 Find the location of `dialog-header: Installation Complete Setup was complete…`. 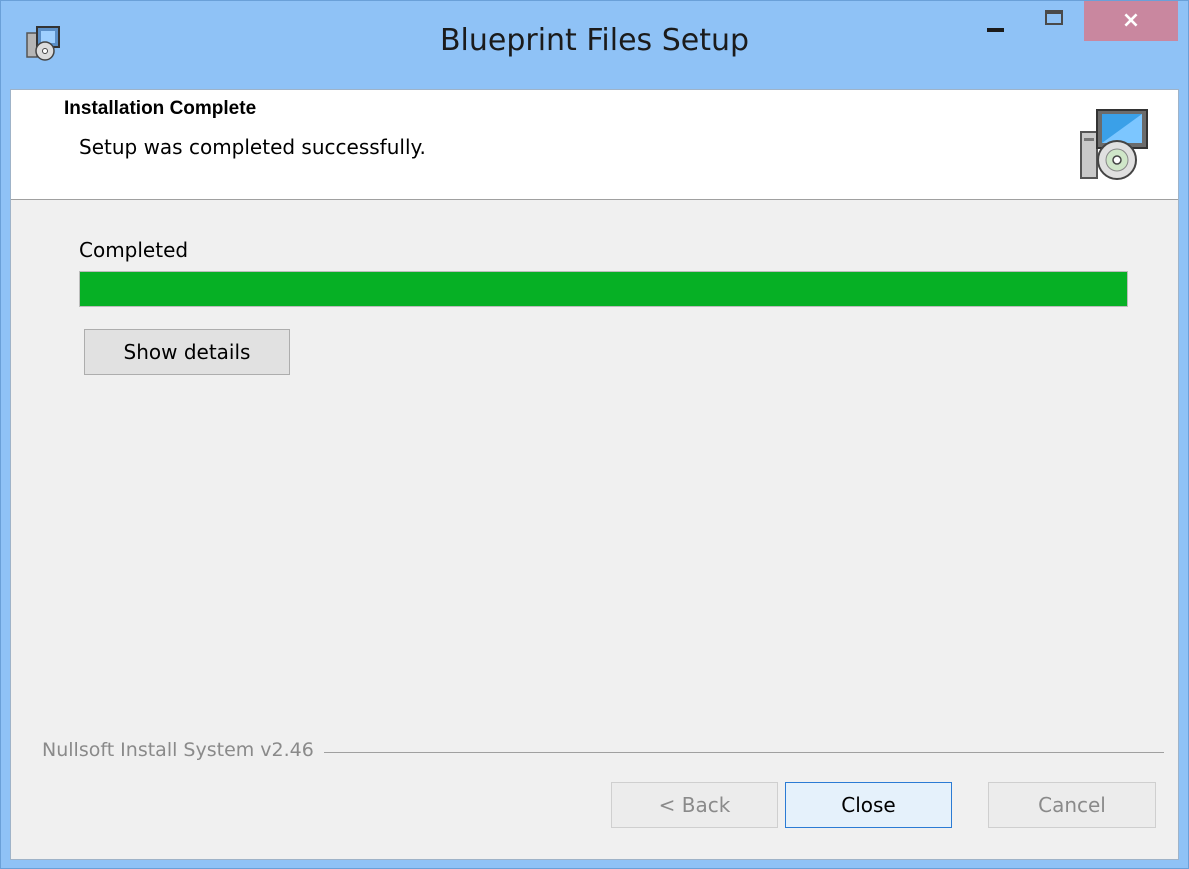

dialog-header: Installation Complete Setup was complete… is located at coordinates (594, 145).